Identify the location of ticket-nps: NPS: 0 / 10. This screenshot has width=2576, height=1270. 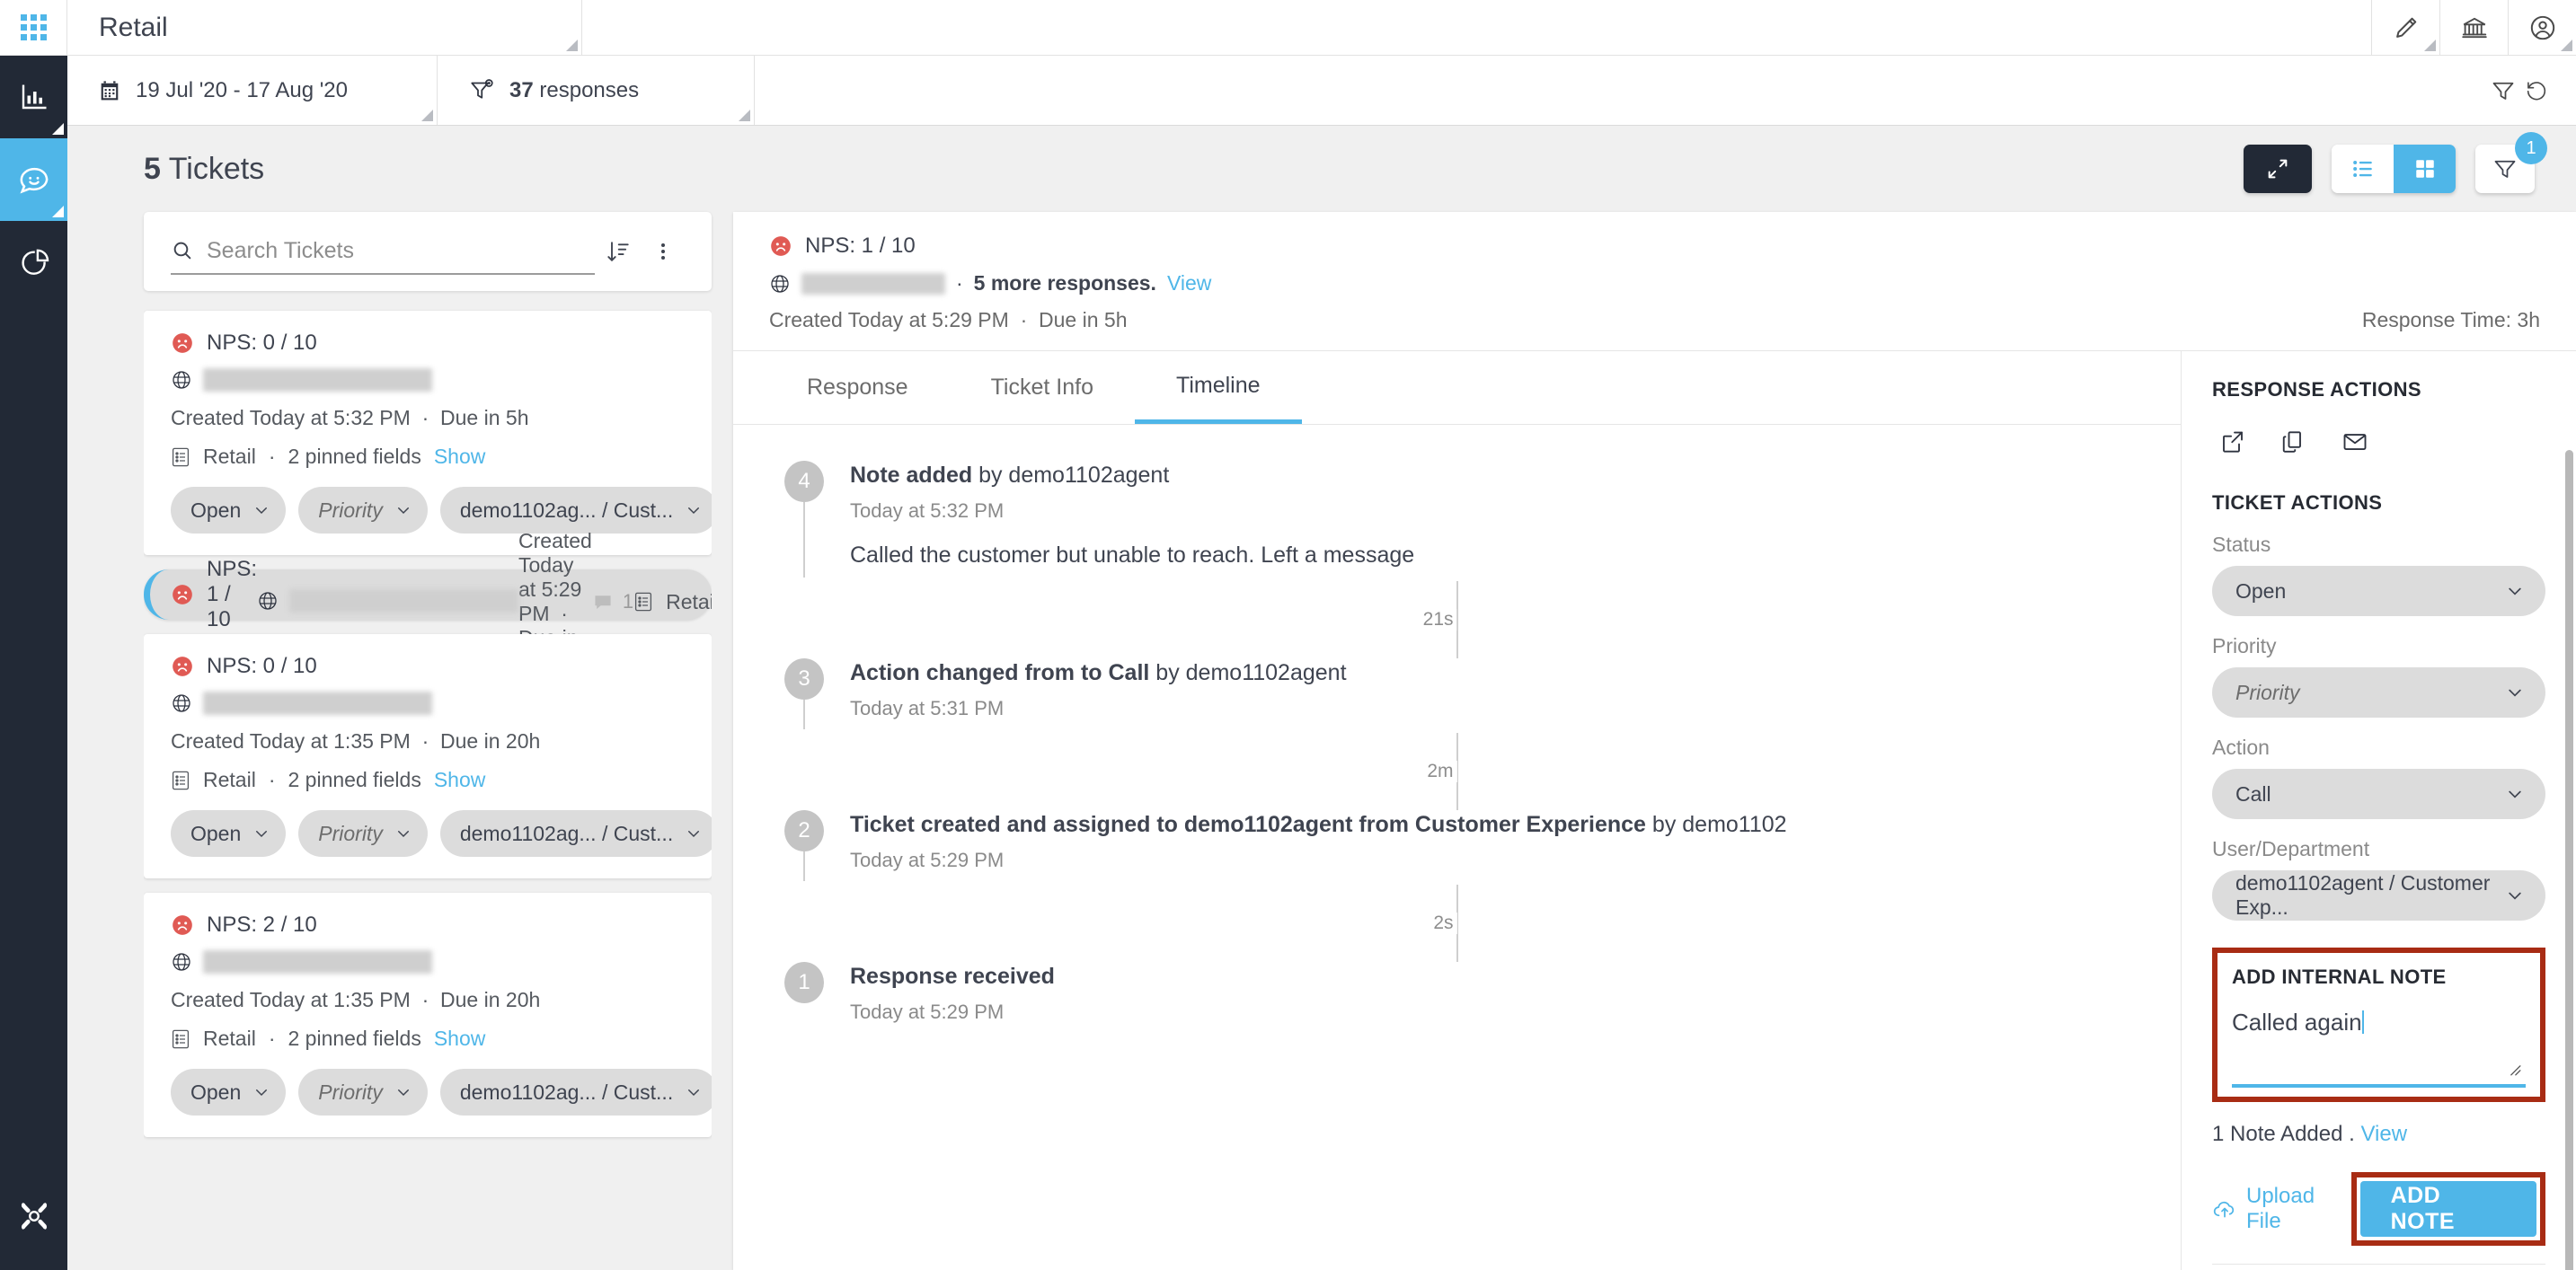
(429, 344).